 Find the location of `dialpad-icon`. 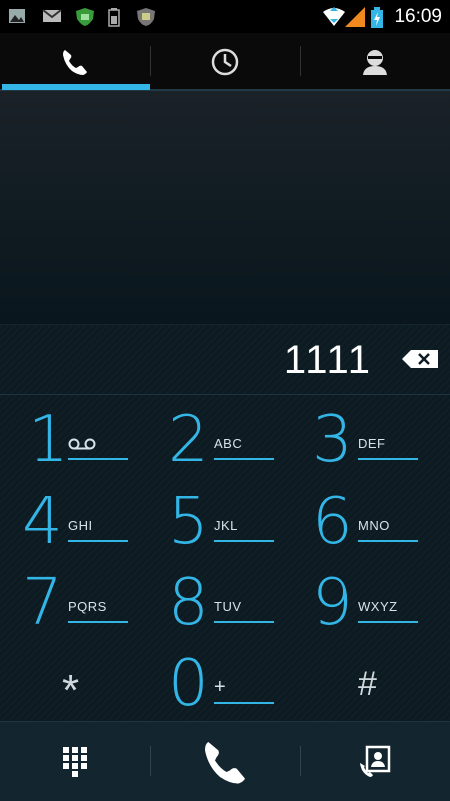

dialpad-icon is located at coordinates (75, 761).